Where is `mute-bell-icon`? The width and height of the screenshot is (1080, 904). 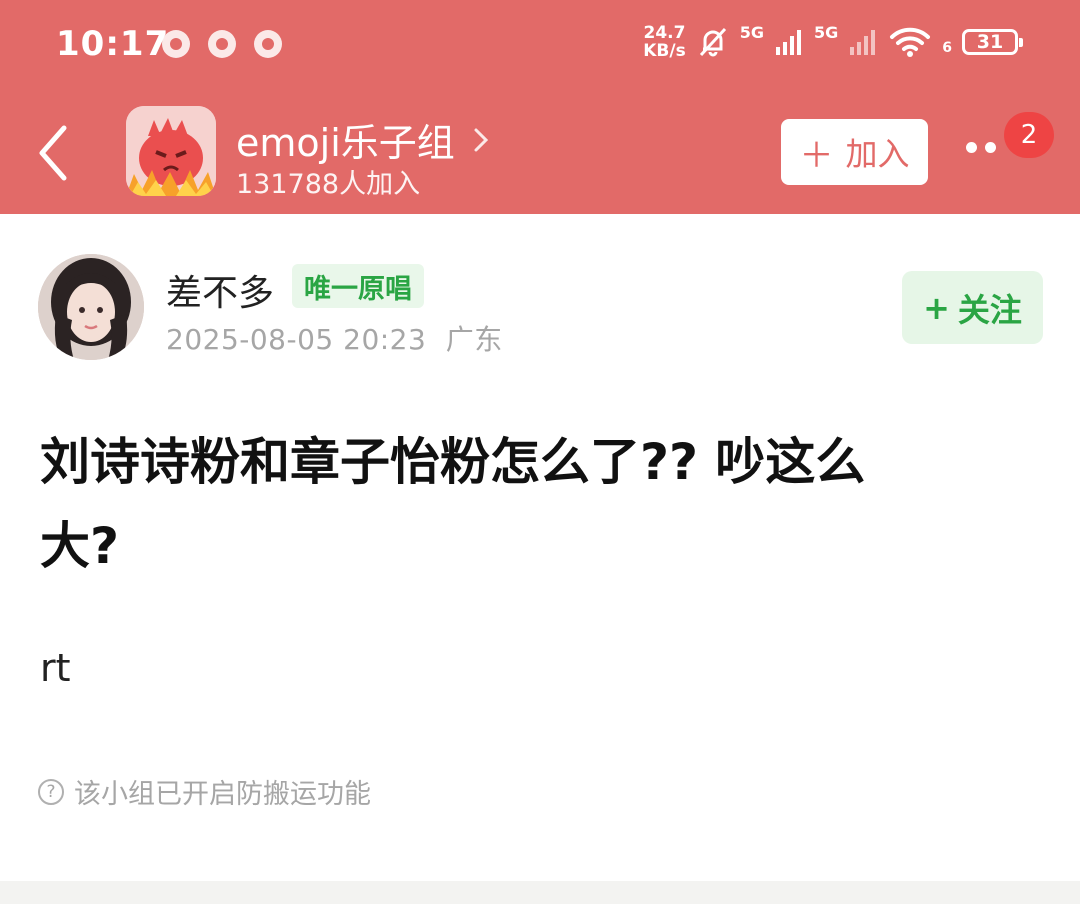 mute-bell-icon is located at coordinates (712, 42).